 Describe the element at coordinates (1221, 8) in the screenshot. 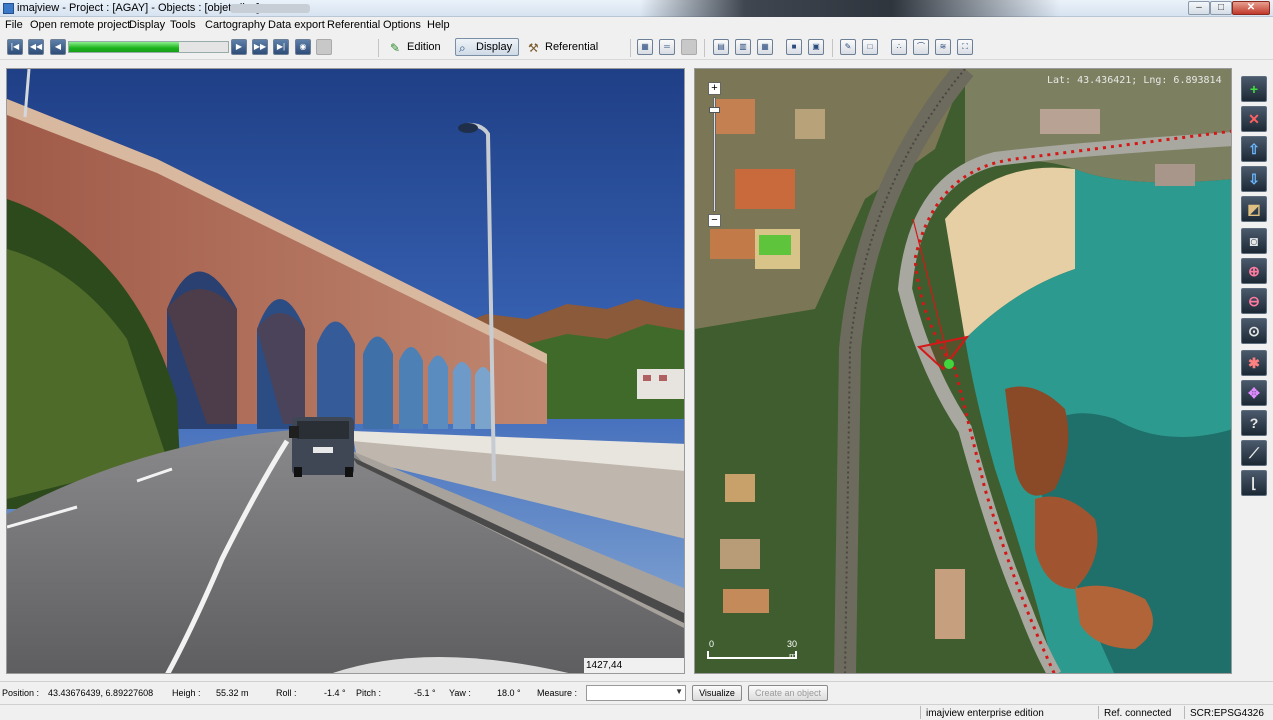

I see `maximize-button: □` at that location.